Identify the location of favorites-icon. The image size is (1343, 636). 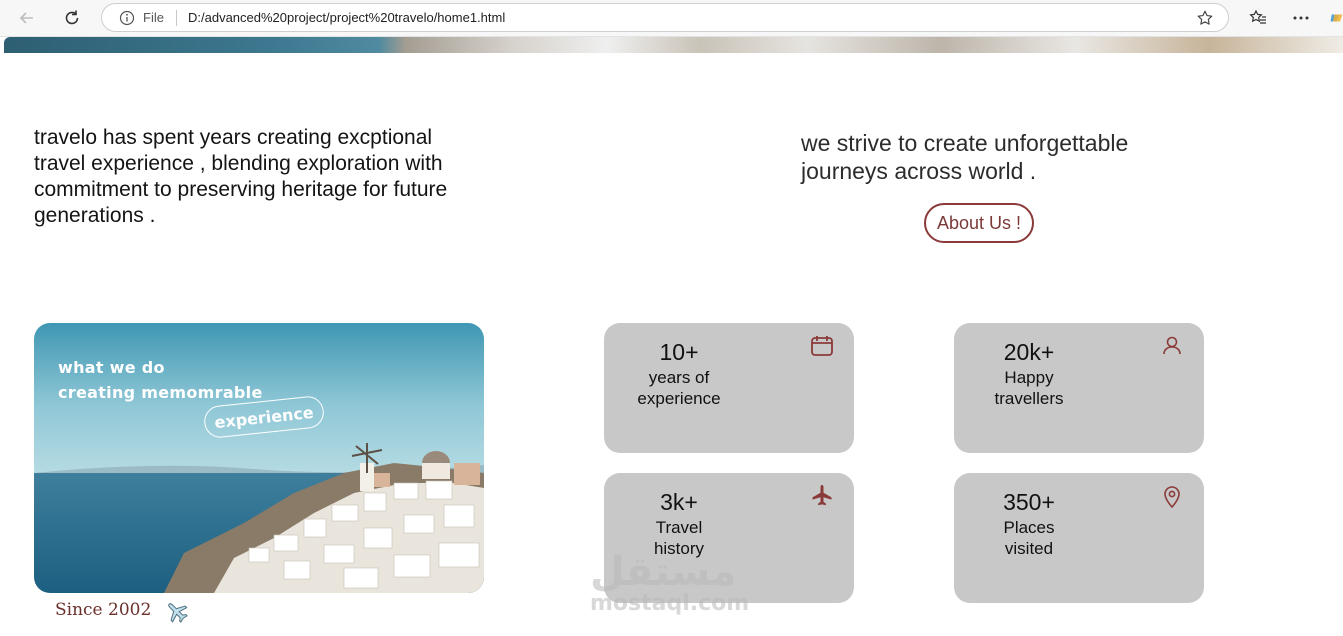
(1258, 18).